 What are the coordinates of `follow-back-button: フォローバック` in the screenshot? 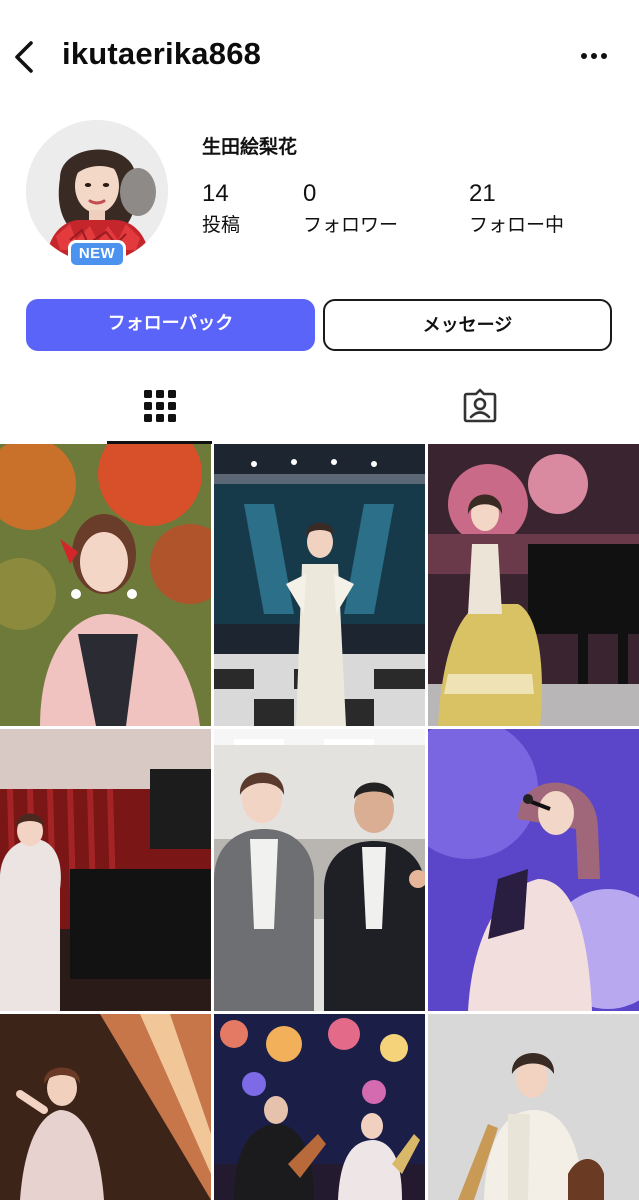 It's located at (170, 325).